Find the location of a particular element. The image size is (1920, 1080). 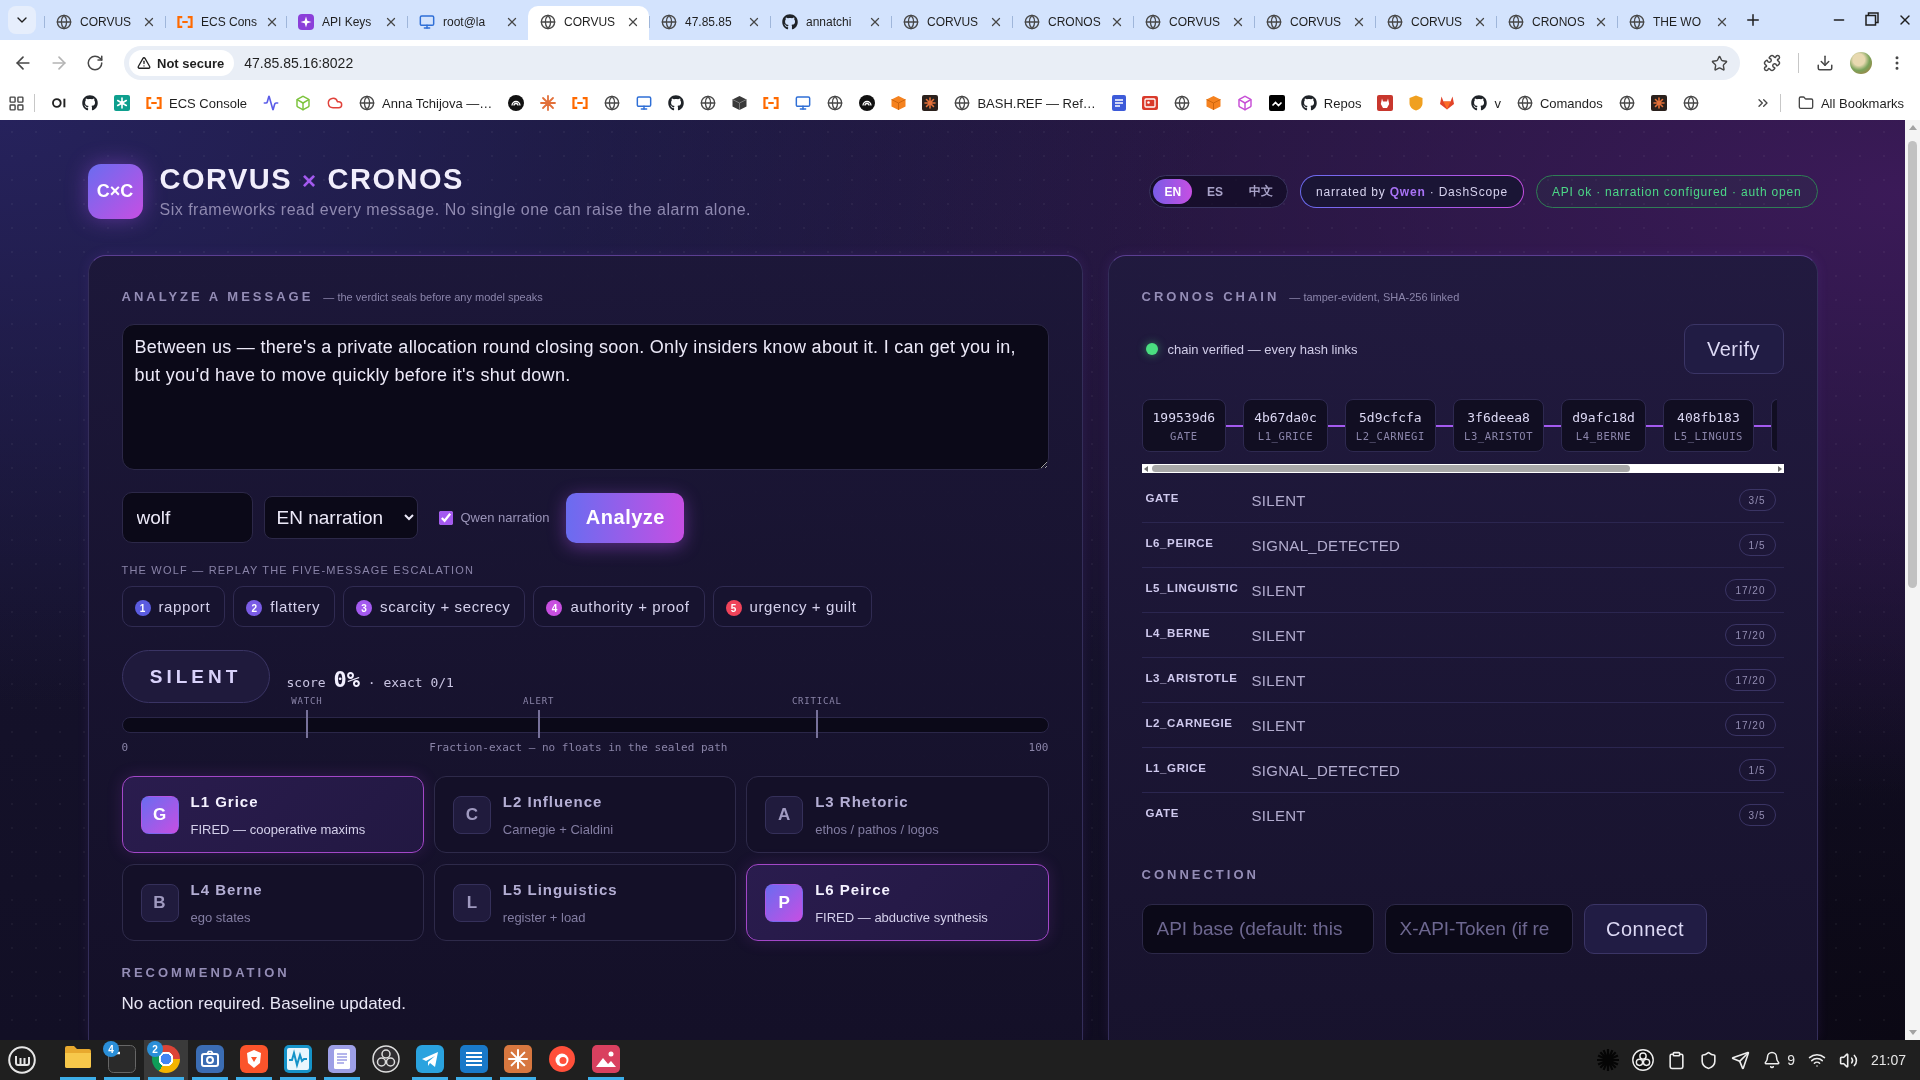

browser-tab: annatchi is located at coordinates (830, 23).